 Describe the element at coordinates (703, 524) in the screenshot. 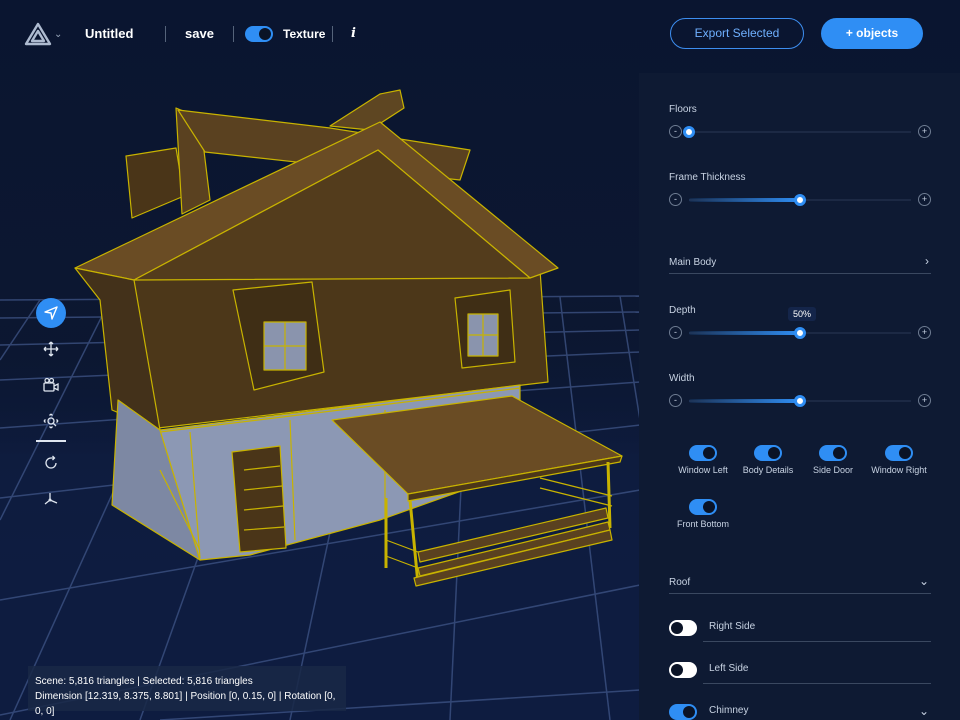

I see `toggle-label: Front Bottom` at that location.